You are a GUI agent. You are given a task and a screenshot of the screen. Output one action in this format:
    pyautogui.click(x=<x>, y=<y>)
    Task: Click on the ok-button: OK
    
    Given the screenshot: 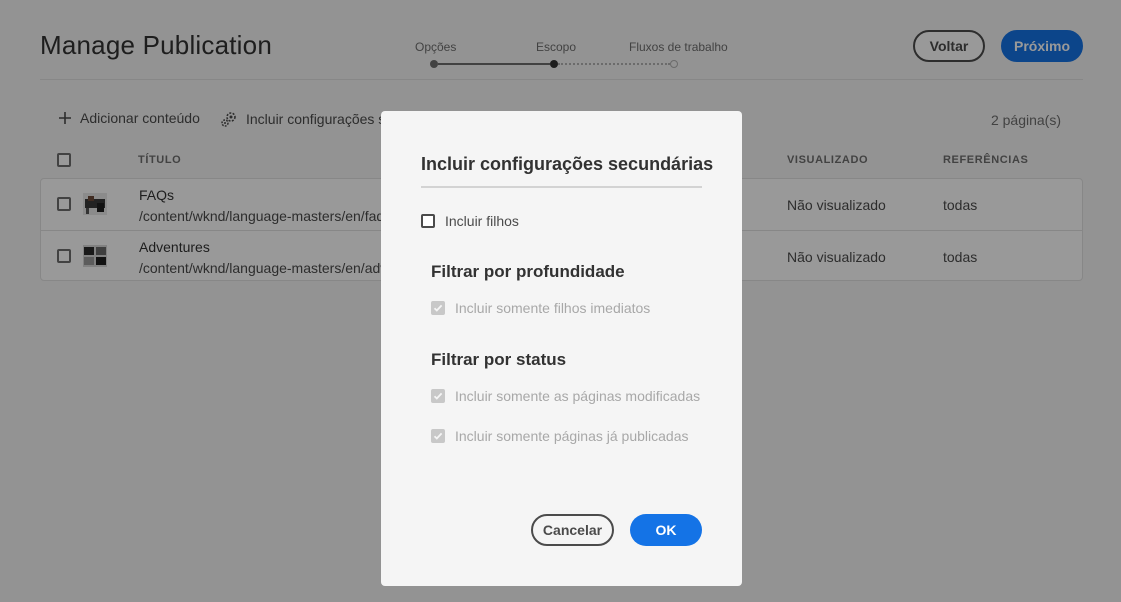 What is the action you would take?
    pyautogui.click(x=666, y=530)
    